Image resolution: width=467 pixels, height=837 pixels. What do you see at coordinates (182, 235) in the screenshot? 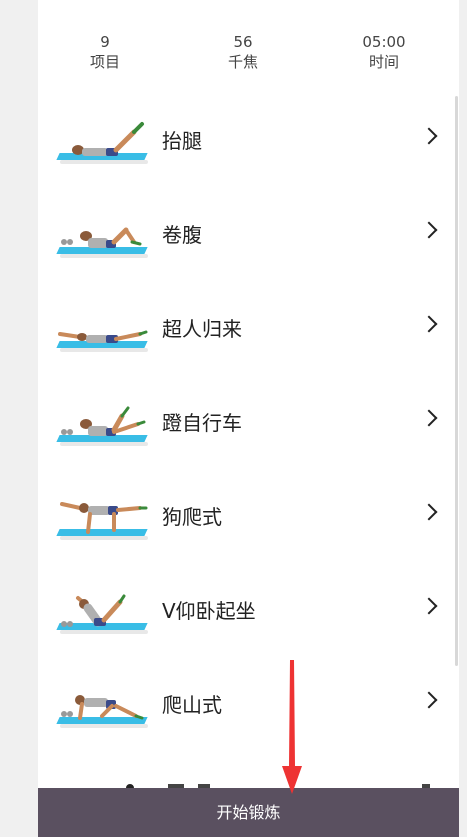
I see `exercise-name: 卷腹` at bounding box center [182, 235].